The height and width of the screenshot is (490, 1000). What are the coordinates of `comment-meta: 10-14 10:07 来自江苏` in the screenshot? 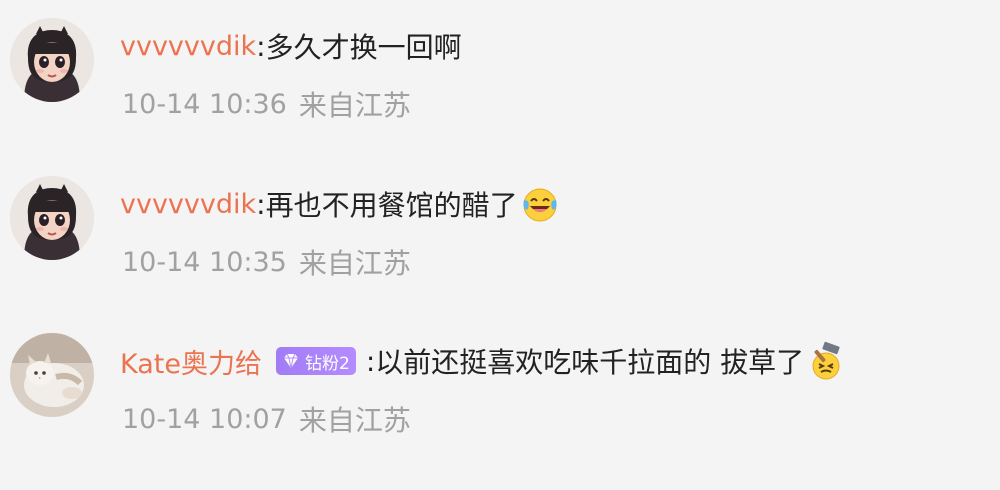 It's located at (266, 419).